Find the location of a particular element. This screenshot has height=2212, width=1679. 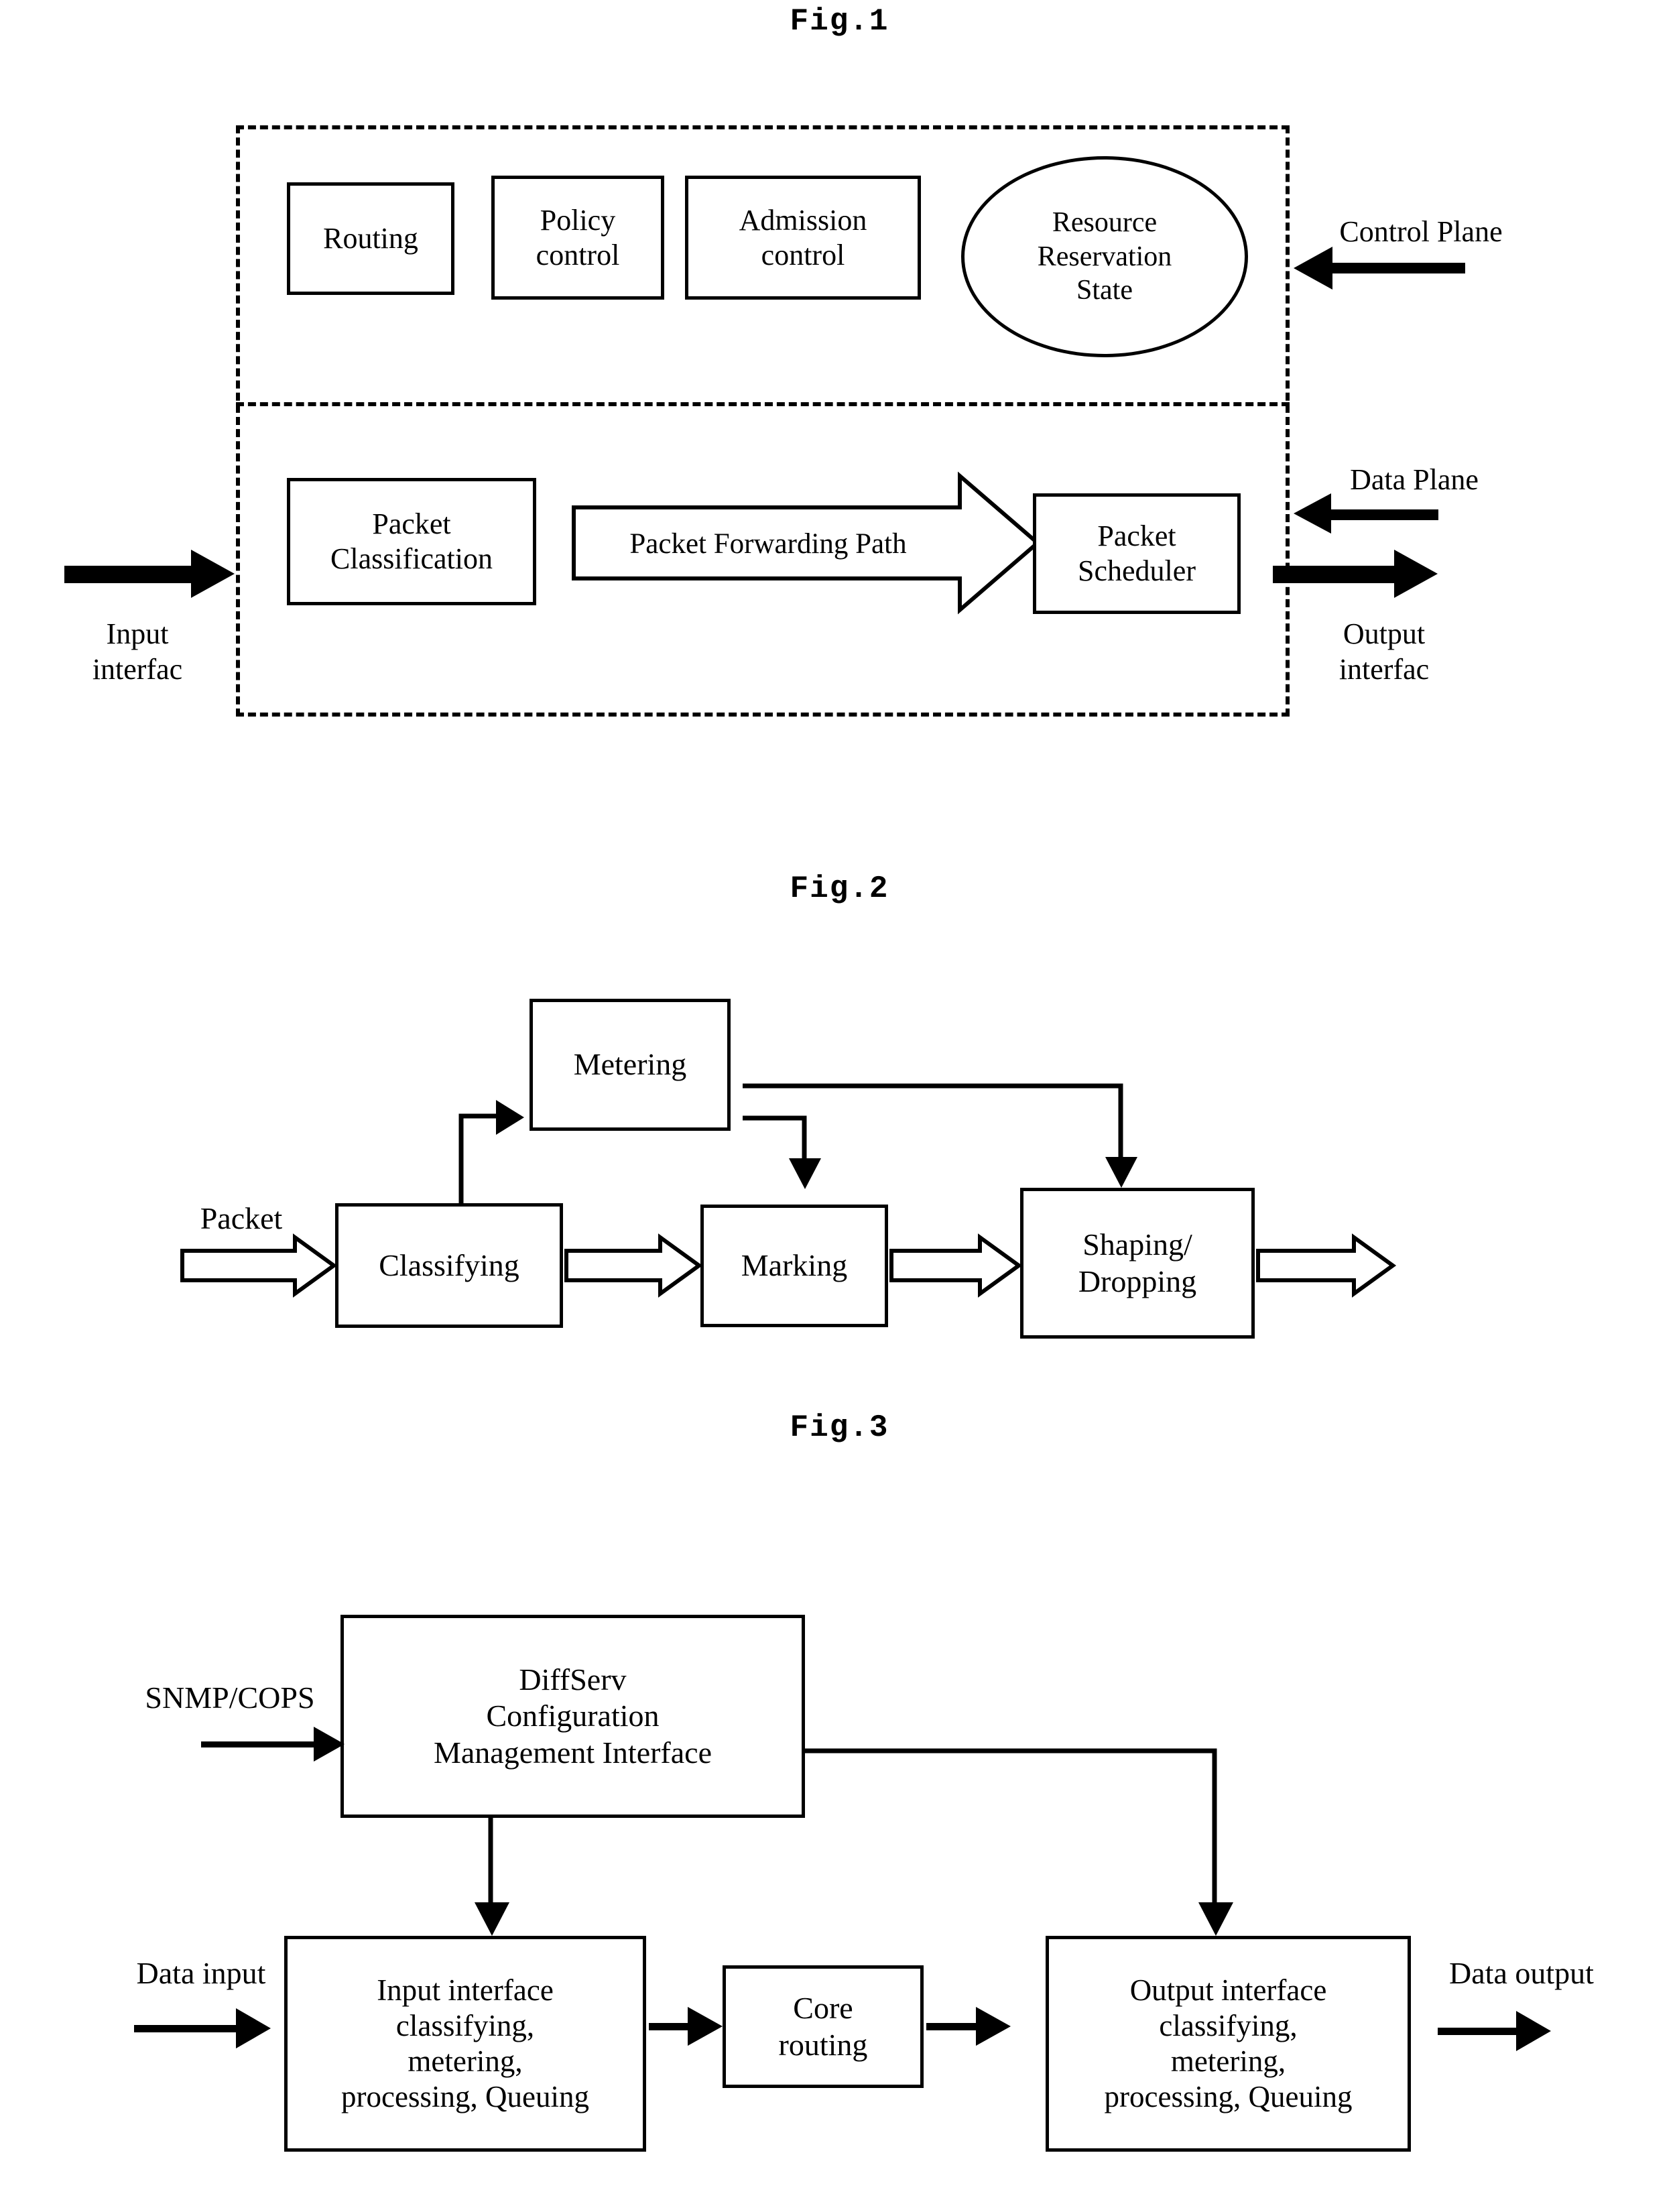

figure-3-input-to-core-shaft is located at coordinates (670, 2026).